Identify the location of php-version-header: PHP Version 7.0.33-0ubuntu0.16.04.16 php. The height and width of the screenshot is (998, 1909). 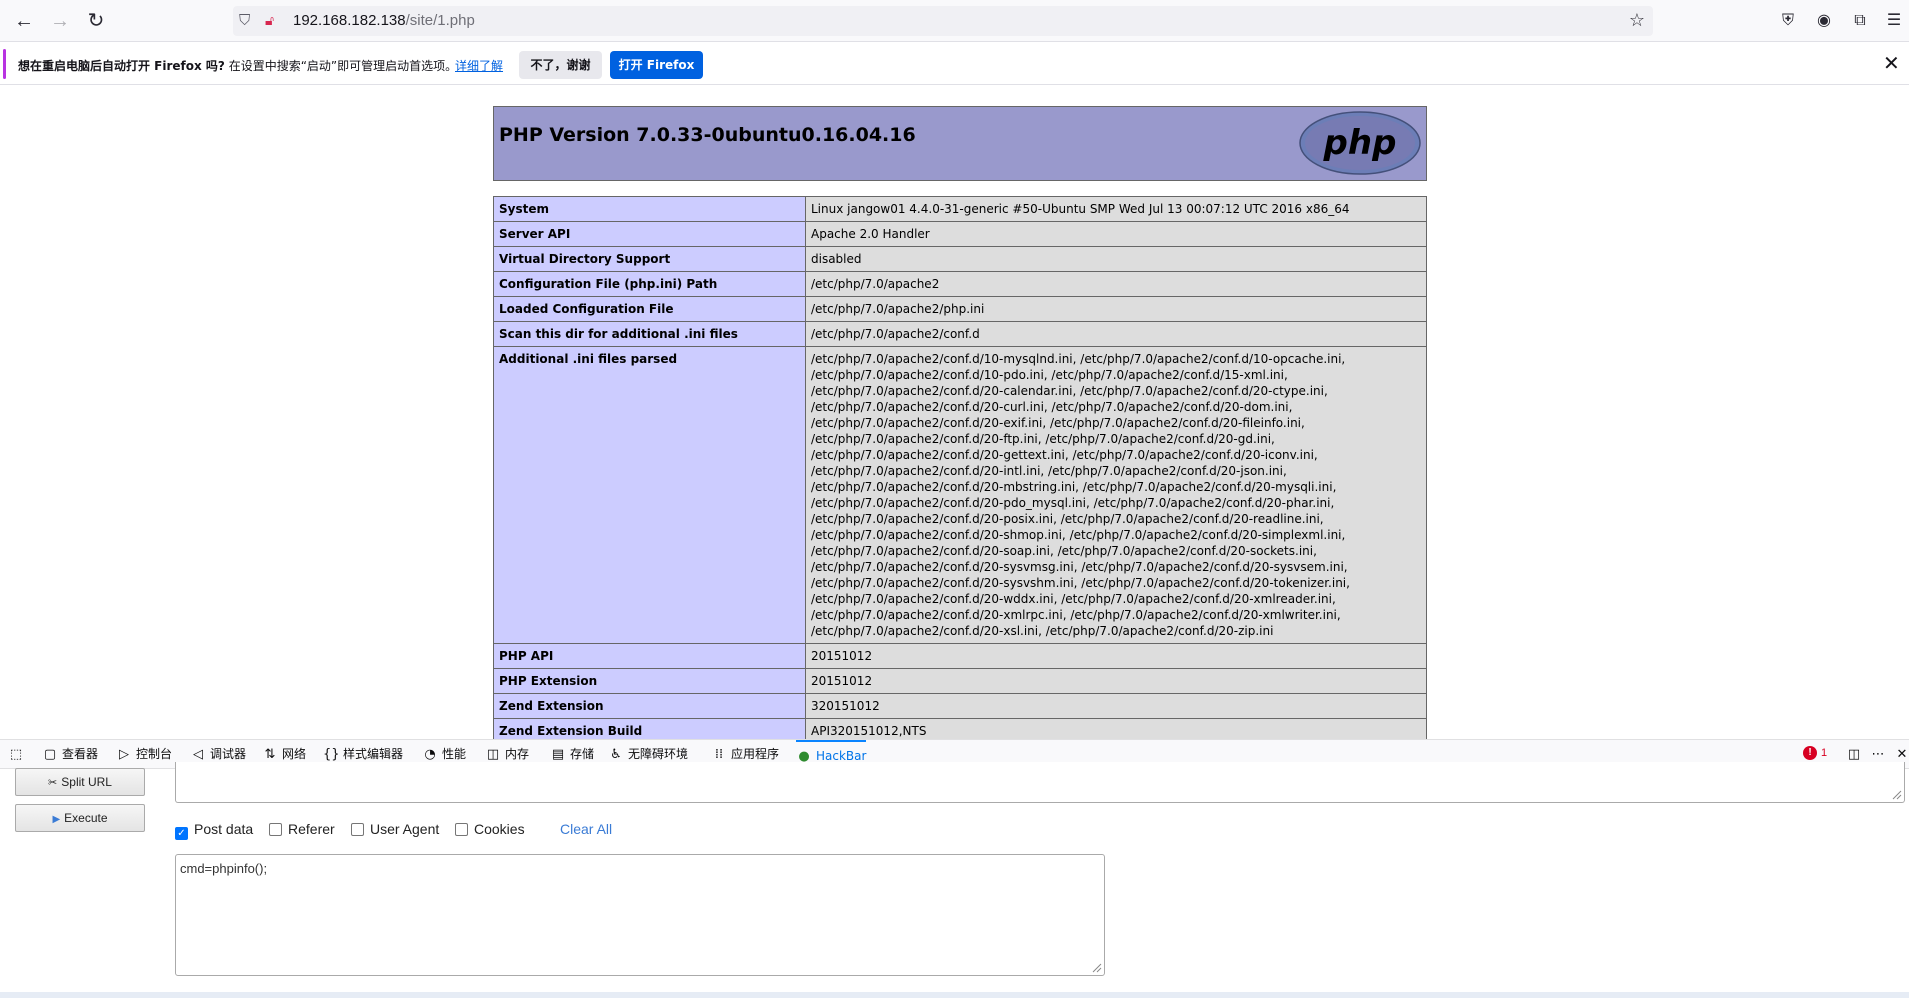
(960, 143).